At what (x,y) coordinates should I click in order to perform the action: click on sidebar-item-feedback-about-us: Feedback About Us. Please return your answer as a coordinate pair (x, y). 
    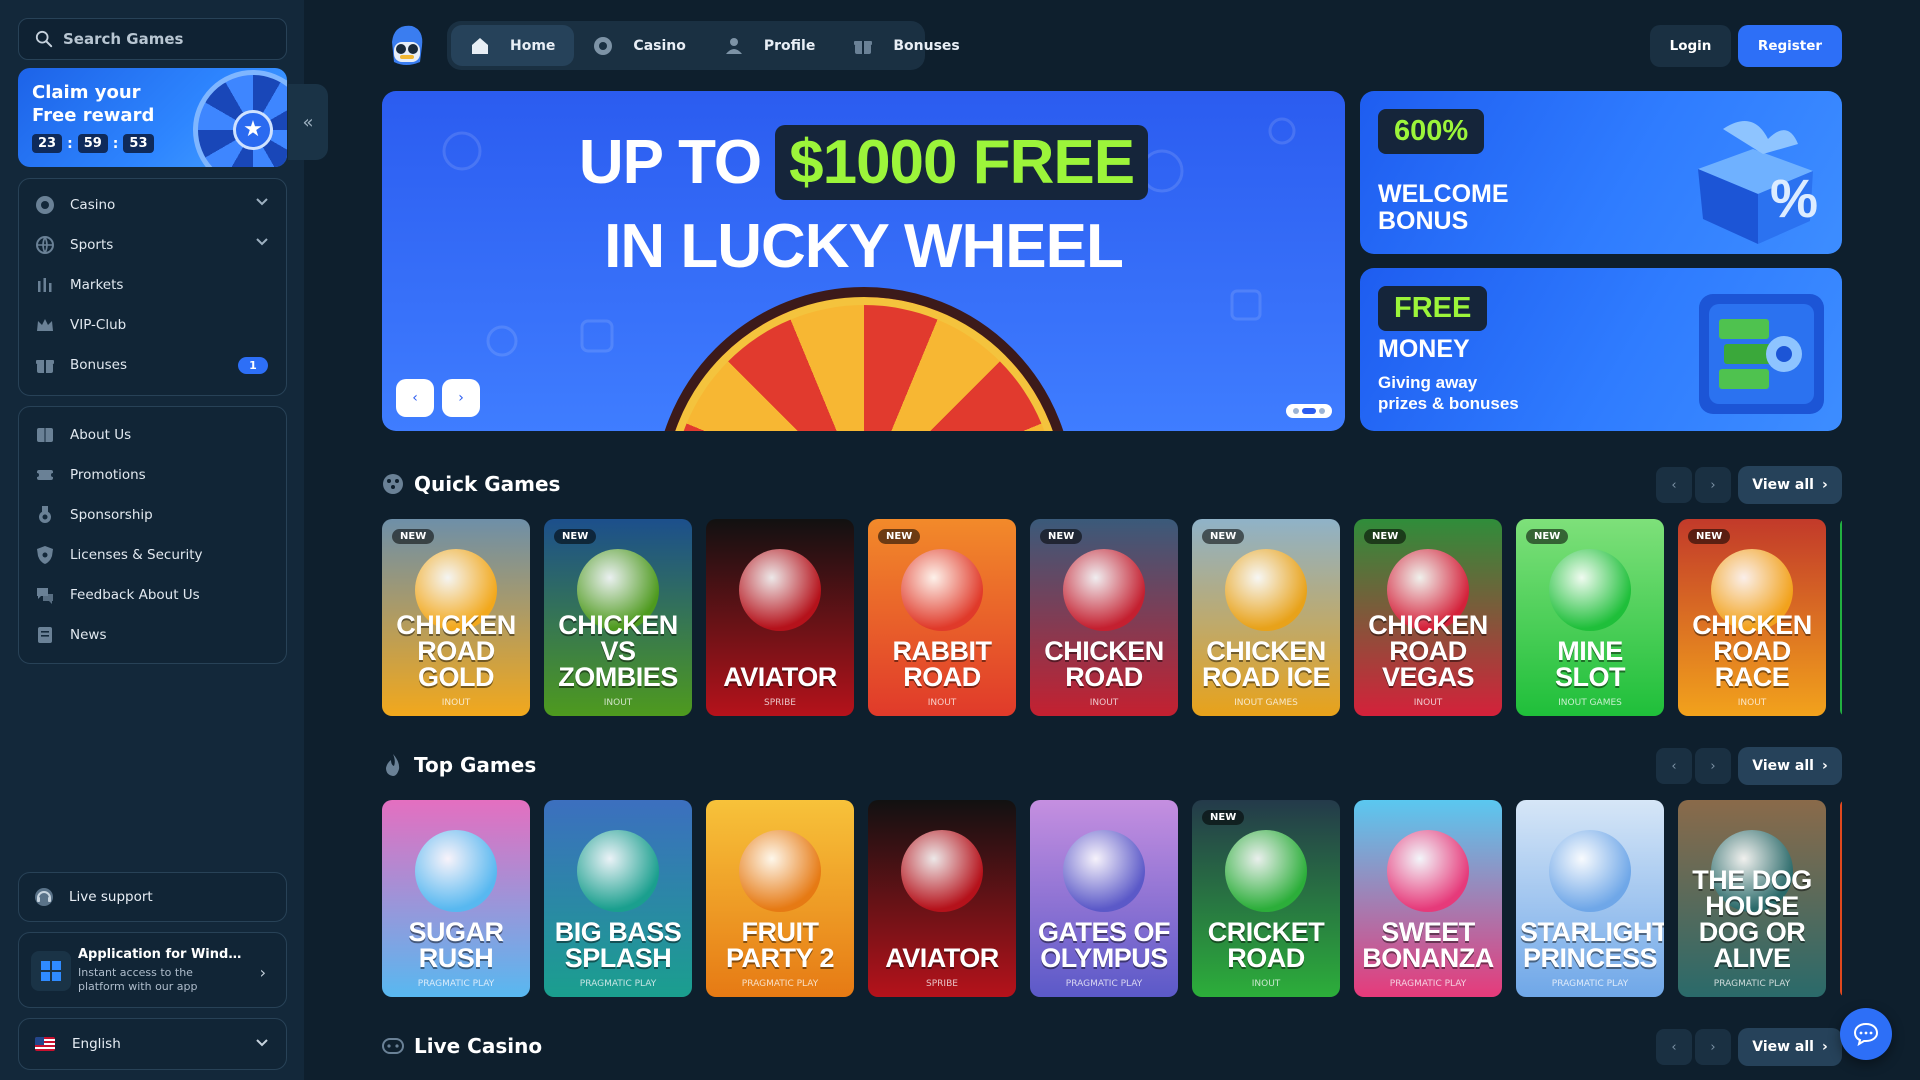
    Looking at the image, I should click on (152, 595).